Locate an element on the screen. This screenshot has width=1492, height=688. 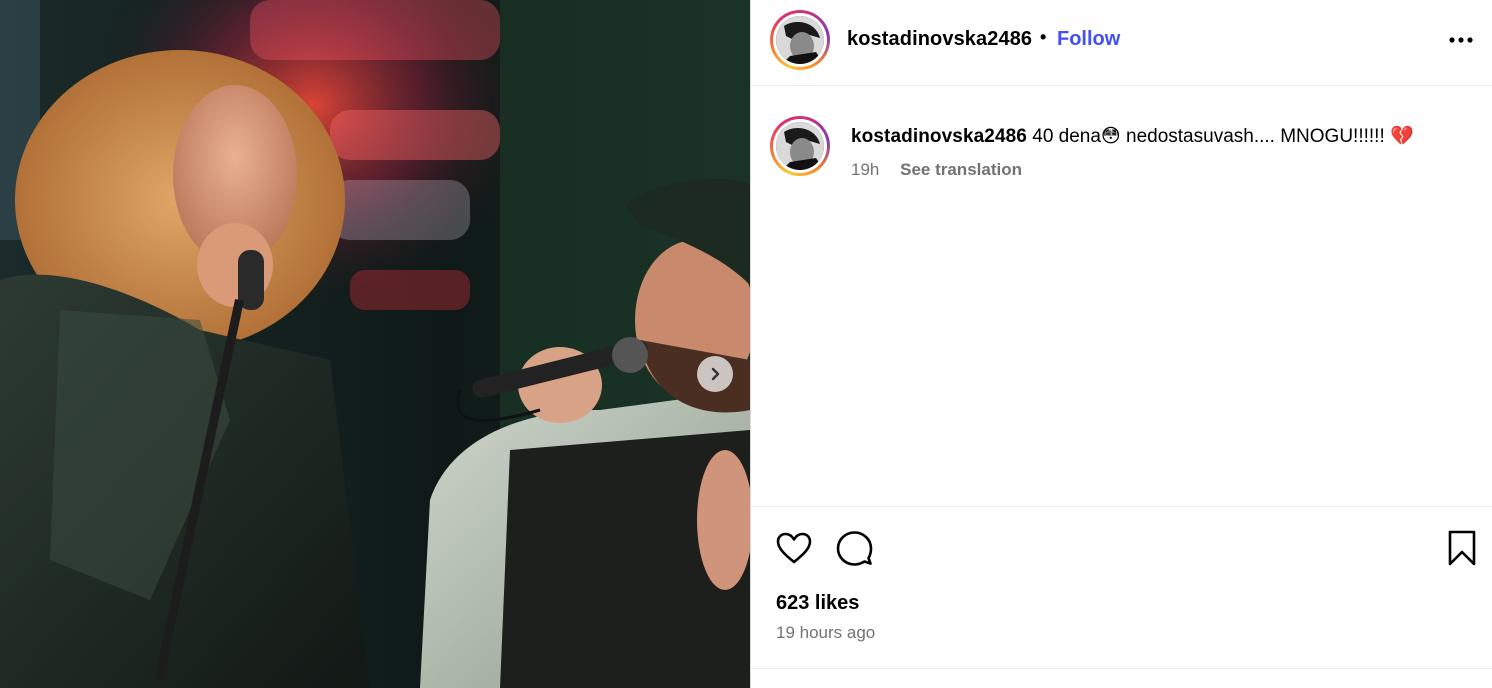
bookmark-icon is located at coordinates (1462, 548).